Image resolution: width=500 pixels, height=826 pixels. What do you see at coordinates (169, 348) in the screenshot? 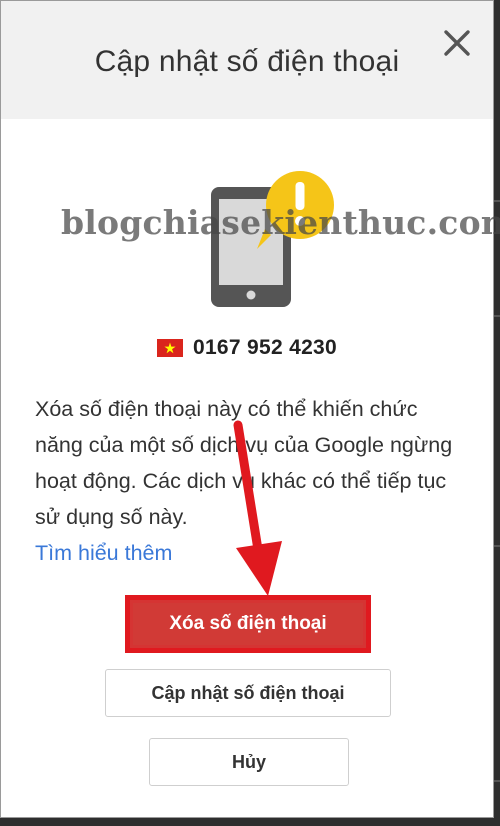
I see `vietnam-flag-icon` at bounding box center [169, 348].